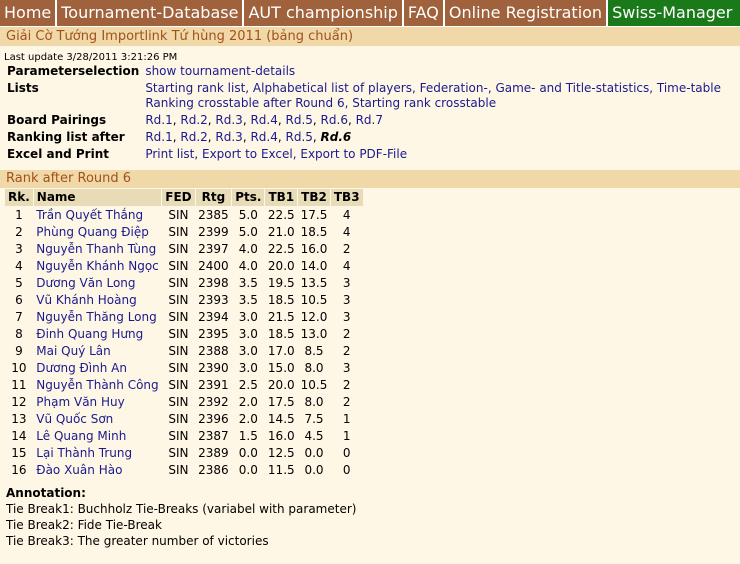 The image size is (740, 564). What do you see at coordinates (314, 215) in the screenshot?
I see `cell-tb2: 17.5` at bounding box center [314, 215].